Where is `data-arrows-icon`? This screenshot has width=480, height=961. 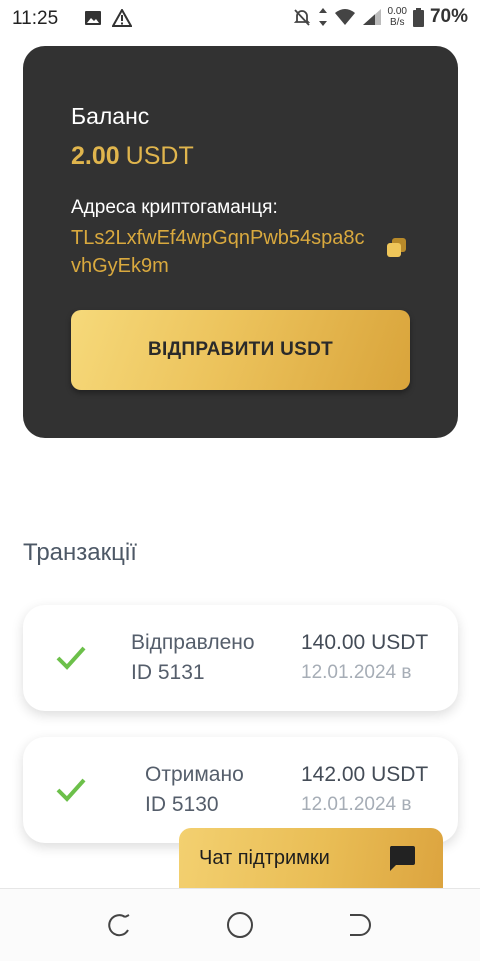 data-arrows-icon is located at coordinates (322, 17).